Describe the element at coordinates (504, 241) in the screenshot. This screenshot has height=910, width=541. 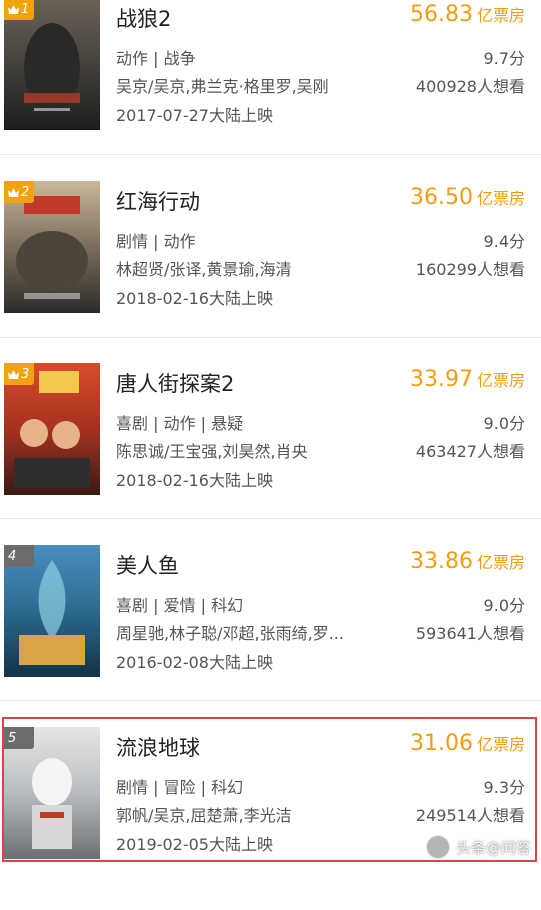
I see `movie-score: 9.4分` at that location.